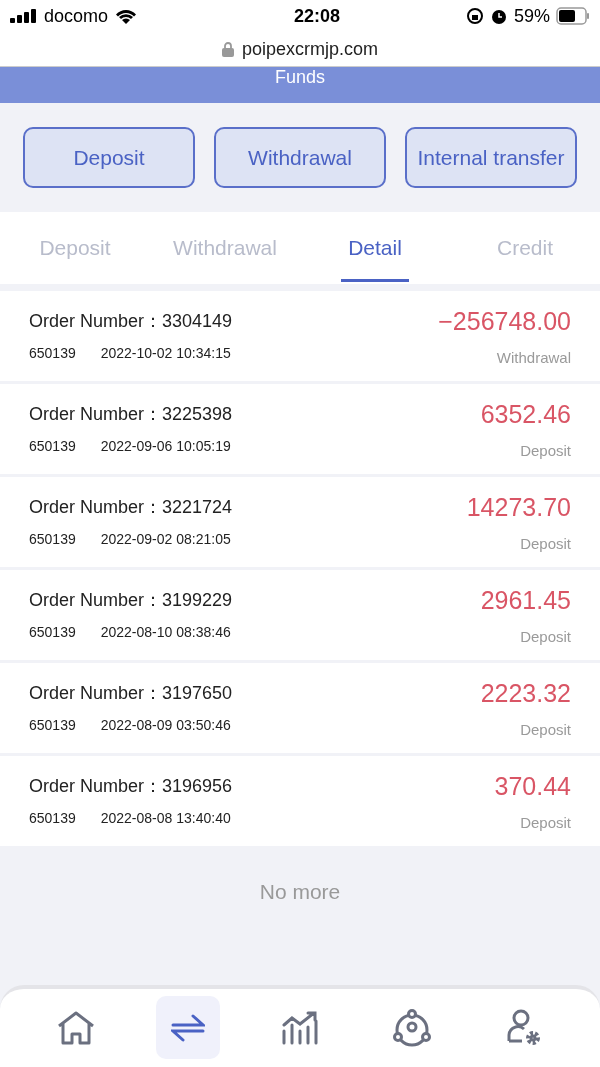 This screenshot has width=600, height=1067. What do you see at coordinates (518, 507) in the screenshot?
I see `order-amount: 14273.70` at bounding box center [518, 507].